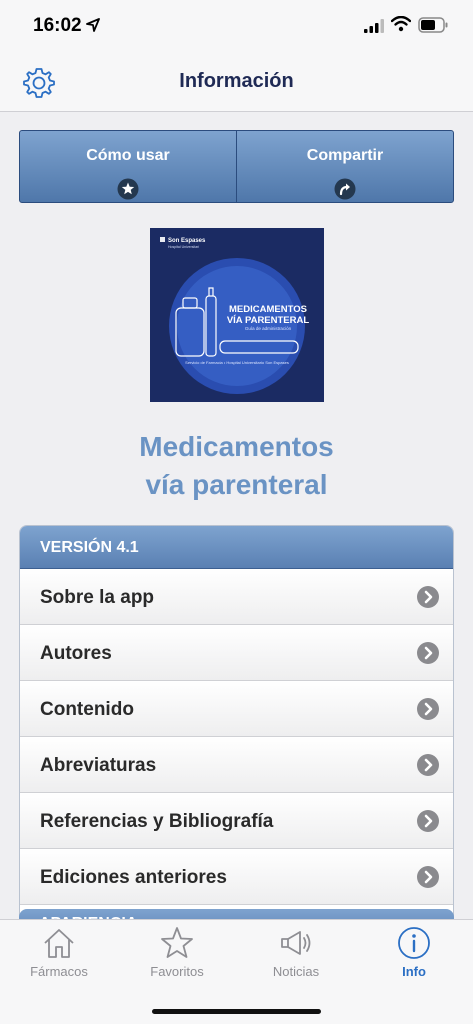 The image size is (473, 1024). I want to click on signal-icon, so click(374, 26).